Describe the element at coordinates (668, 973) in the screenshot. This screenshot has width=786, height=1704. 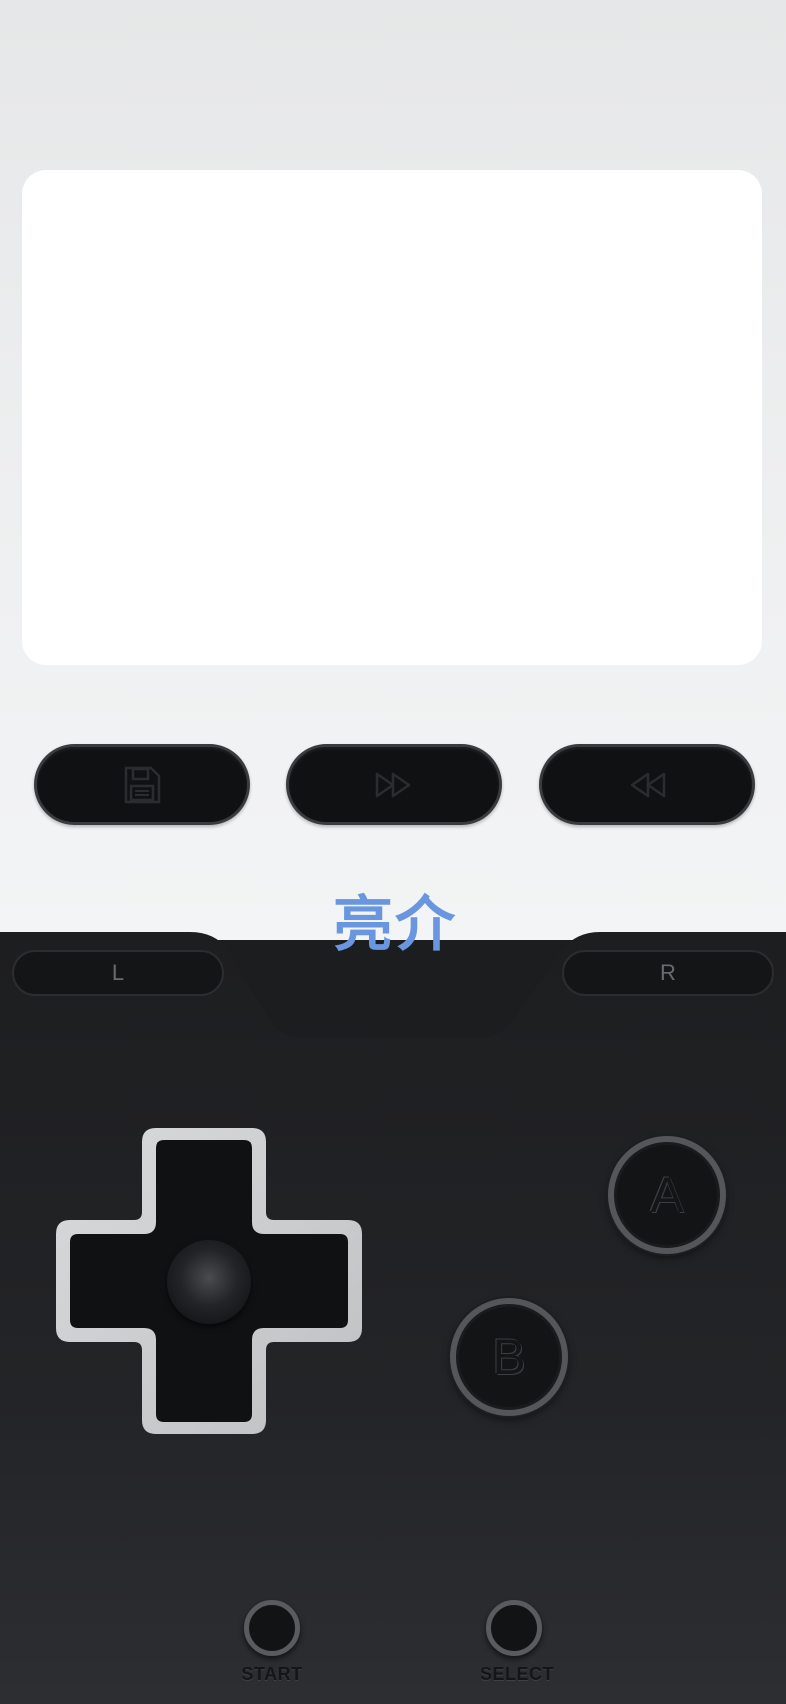
I see `r-shoulder-button: R` at that location.